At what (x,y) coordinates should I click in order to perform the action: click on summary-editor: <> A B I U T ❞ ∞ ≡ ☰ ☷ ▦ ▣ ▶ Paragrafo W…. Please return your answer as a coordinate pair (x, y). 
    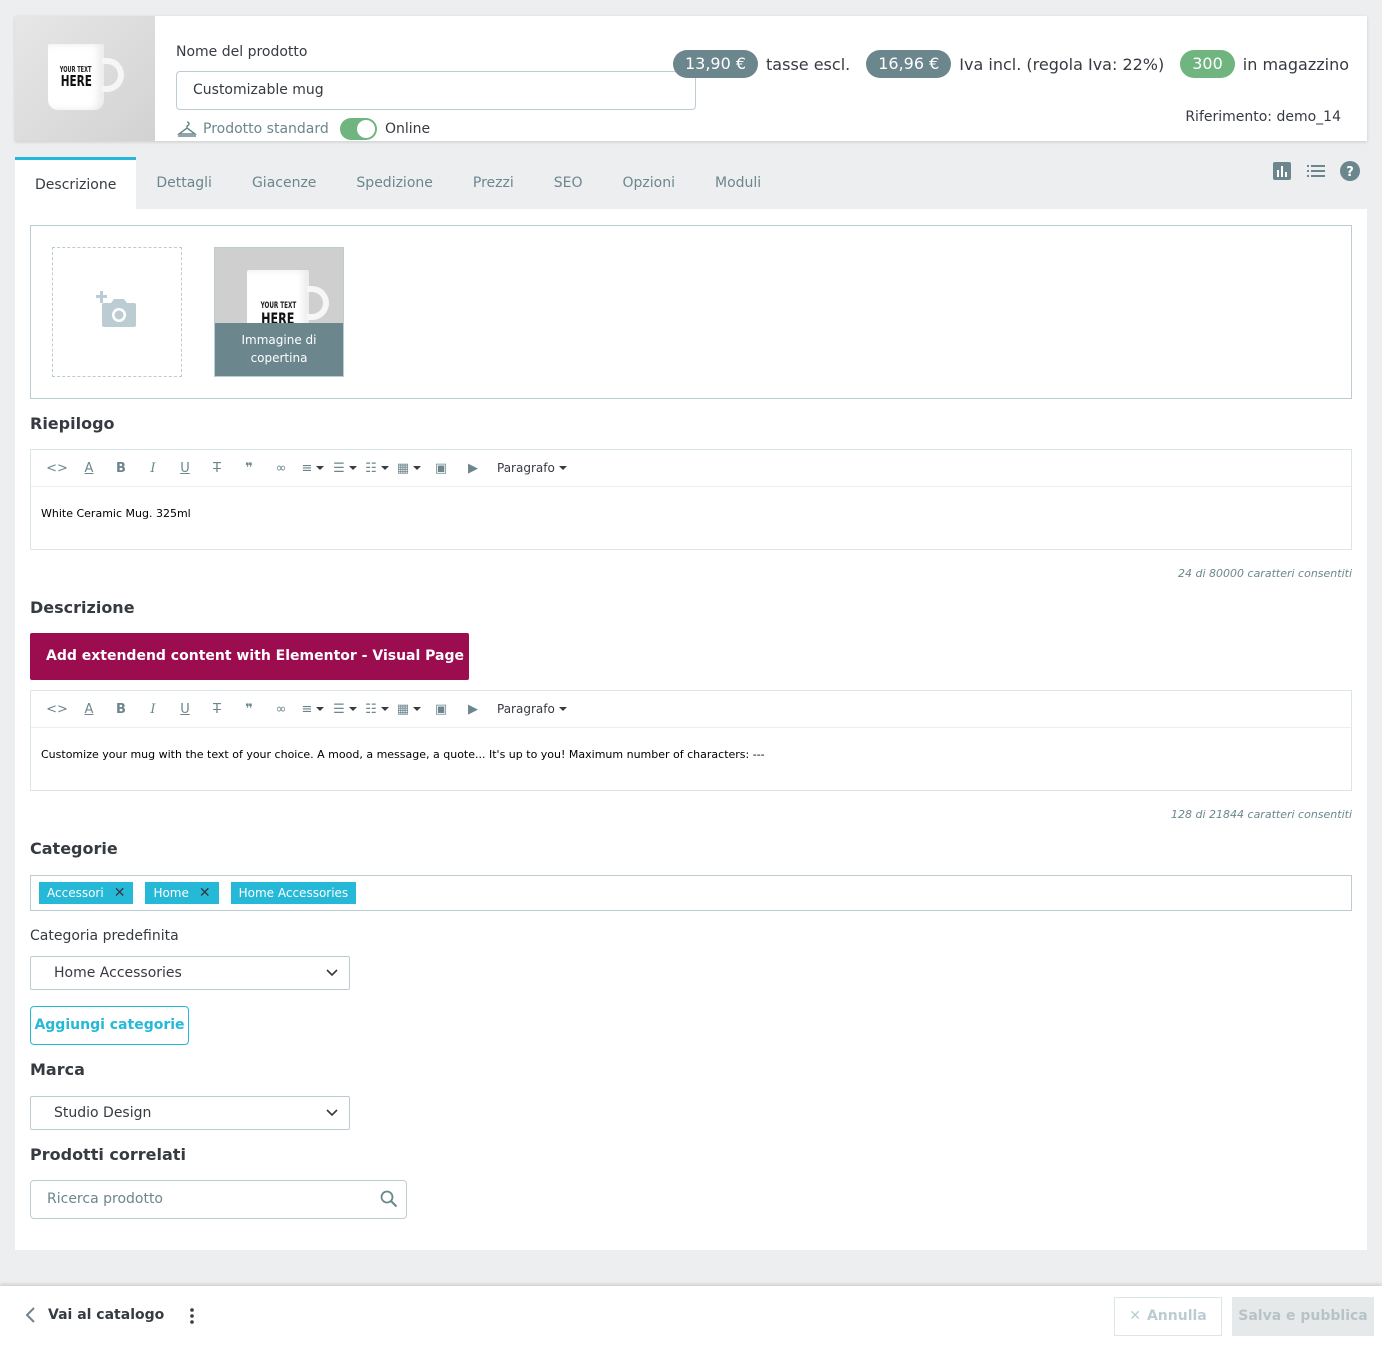
    Looking at the image, I should click on (691, 499).